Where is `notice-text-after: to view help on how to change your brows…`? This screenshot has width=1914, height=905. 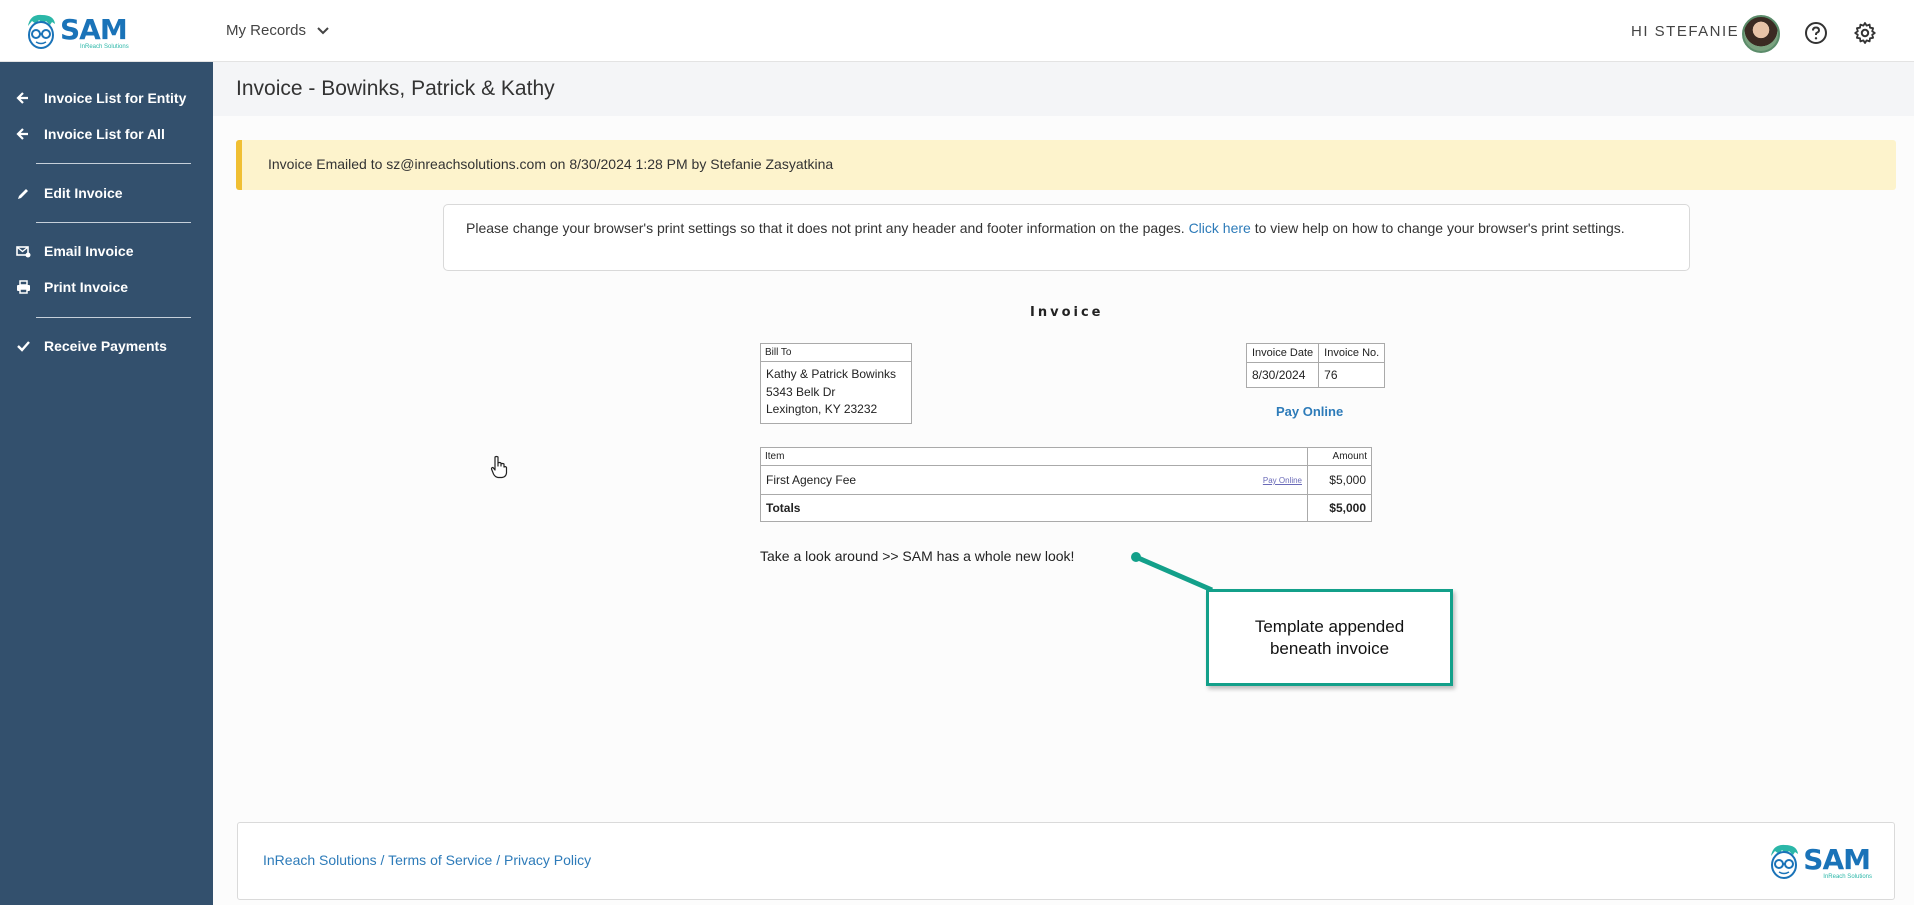
notice-text-after: to view help on how to change your brows… is located at coordinates (1439, 228).